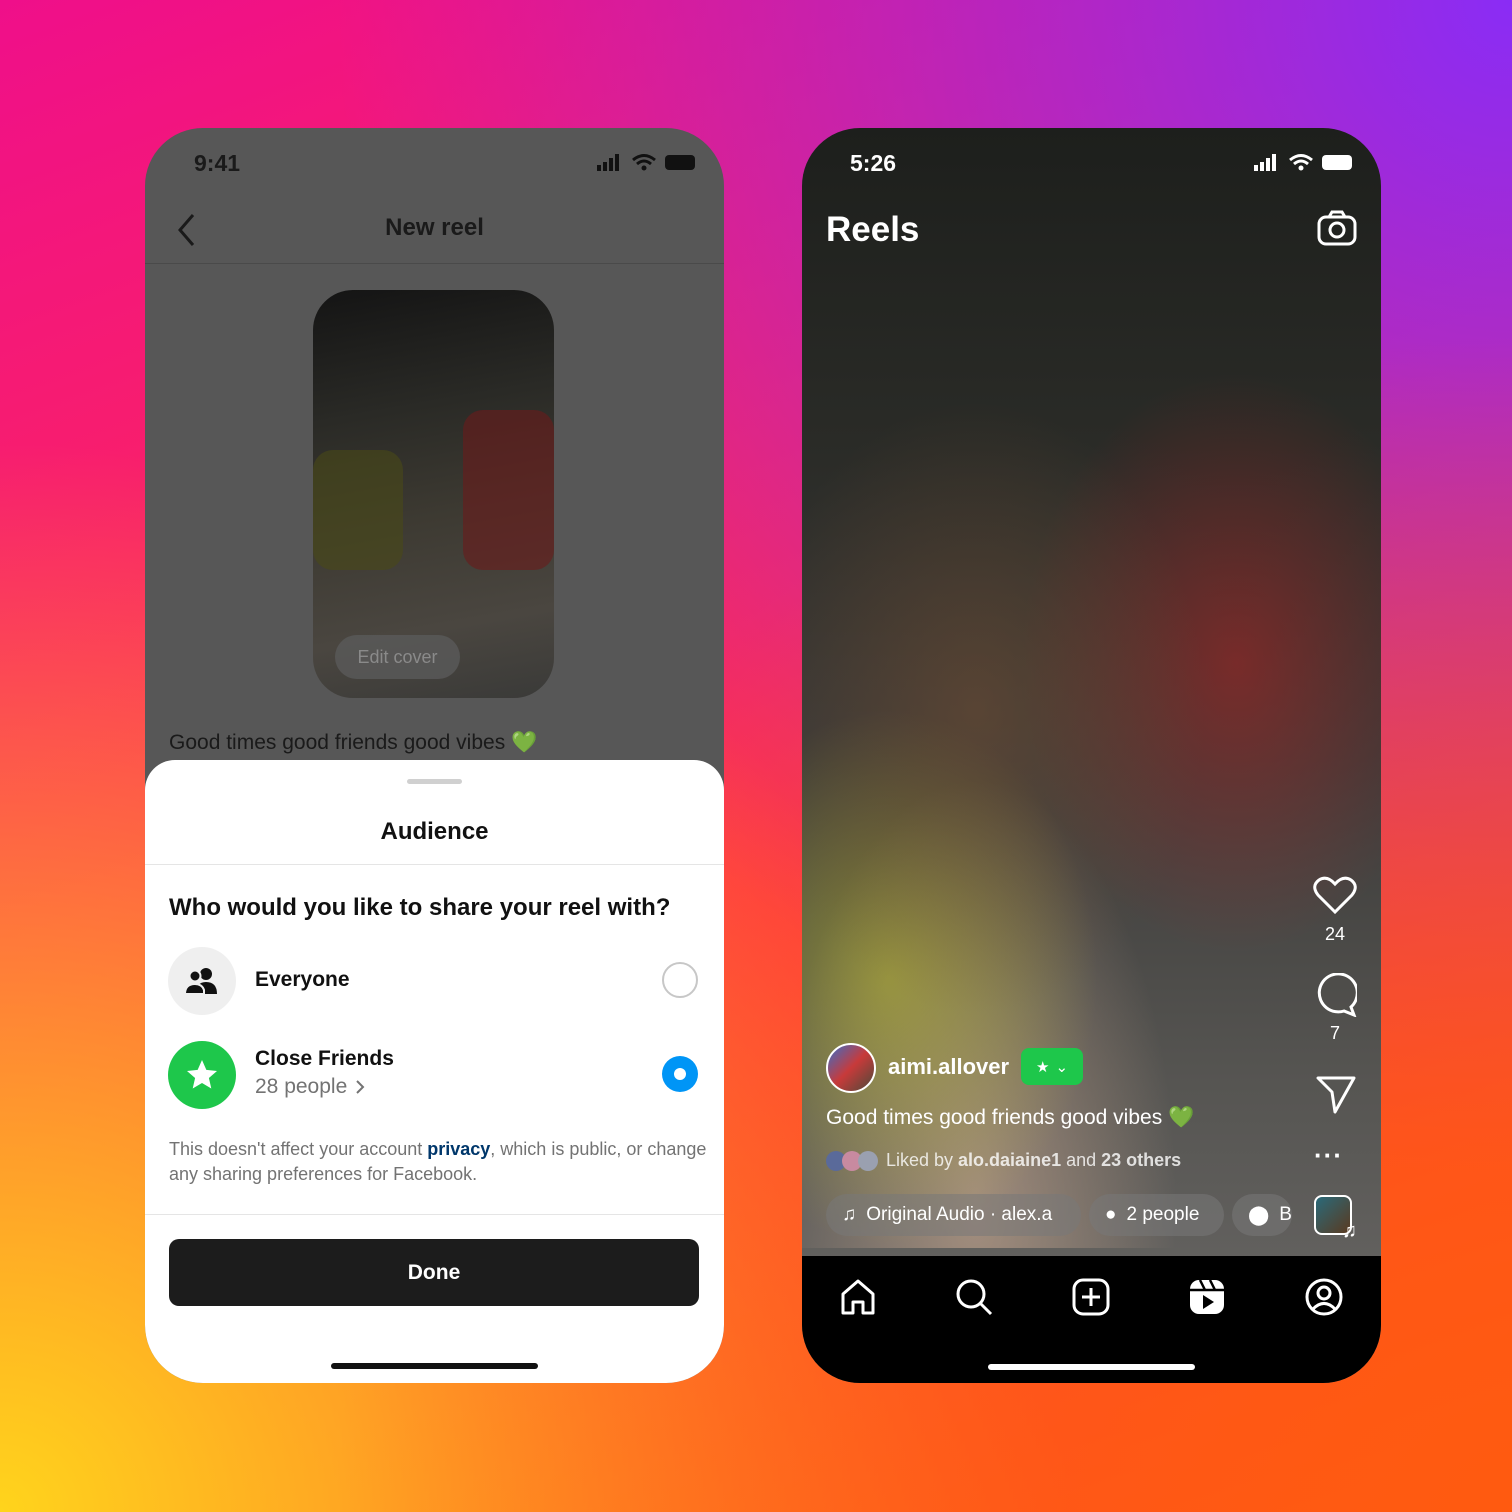 The width and height of the screenshot is (1512, 1512). Describe the element at coordinates (1328, 1155) in the screenshot. I see `more-options-icon: ···` at that location.